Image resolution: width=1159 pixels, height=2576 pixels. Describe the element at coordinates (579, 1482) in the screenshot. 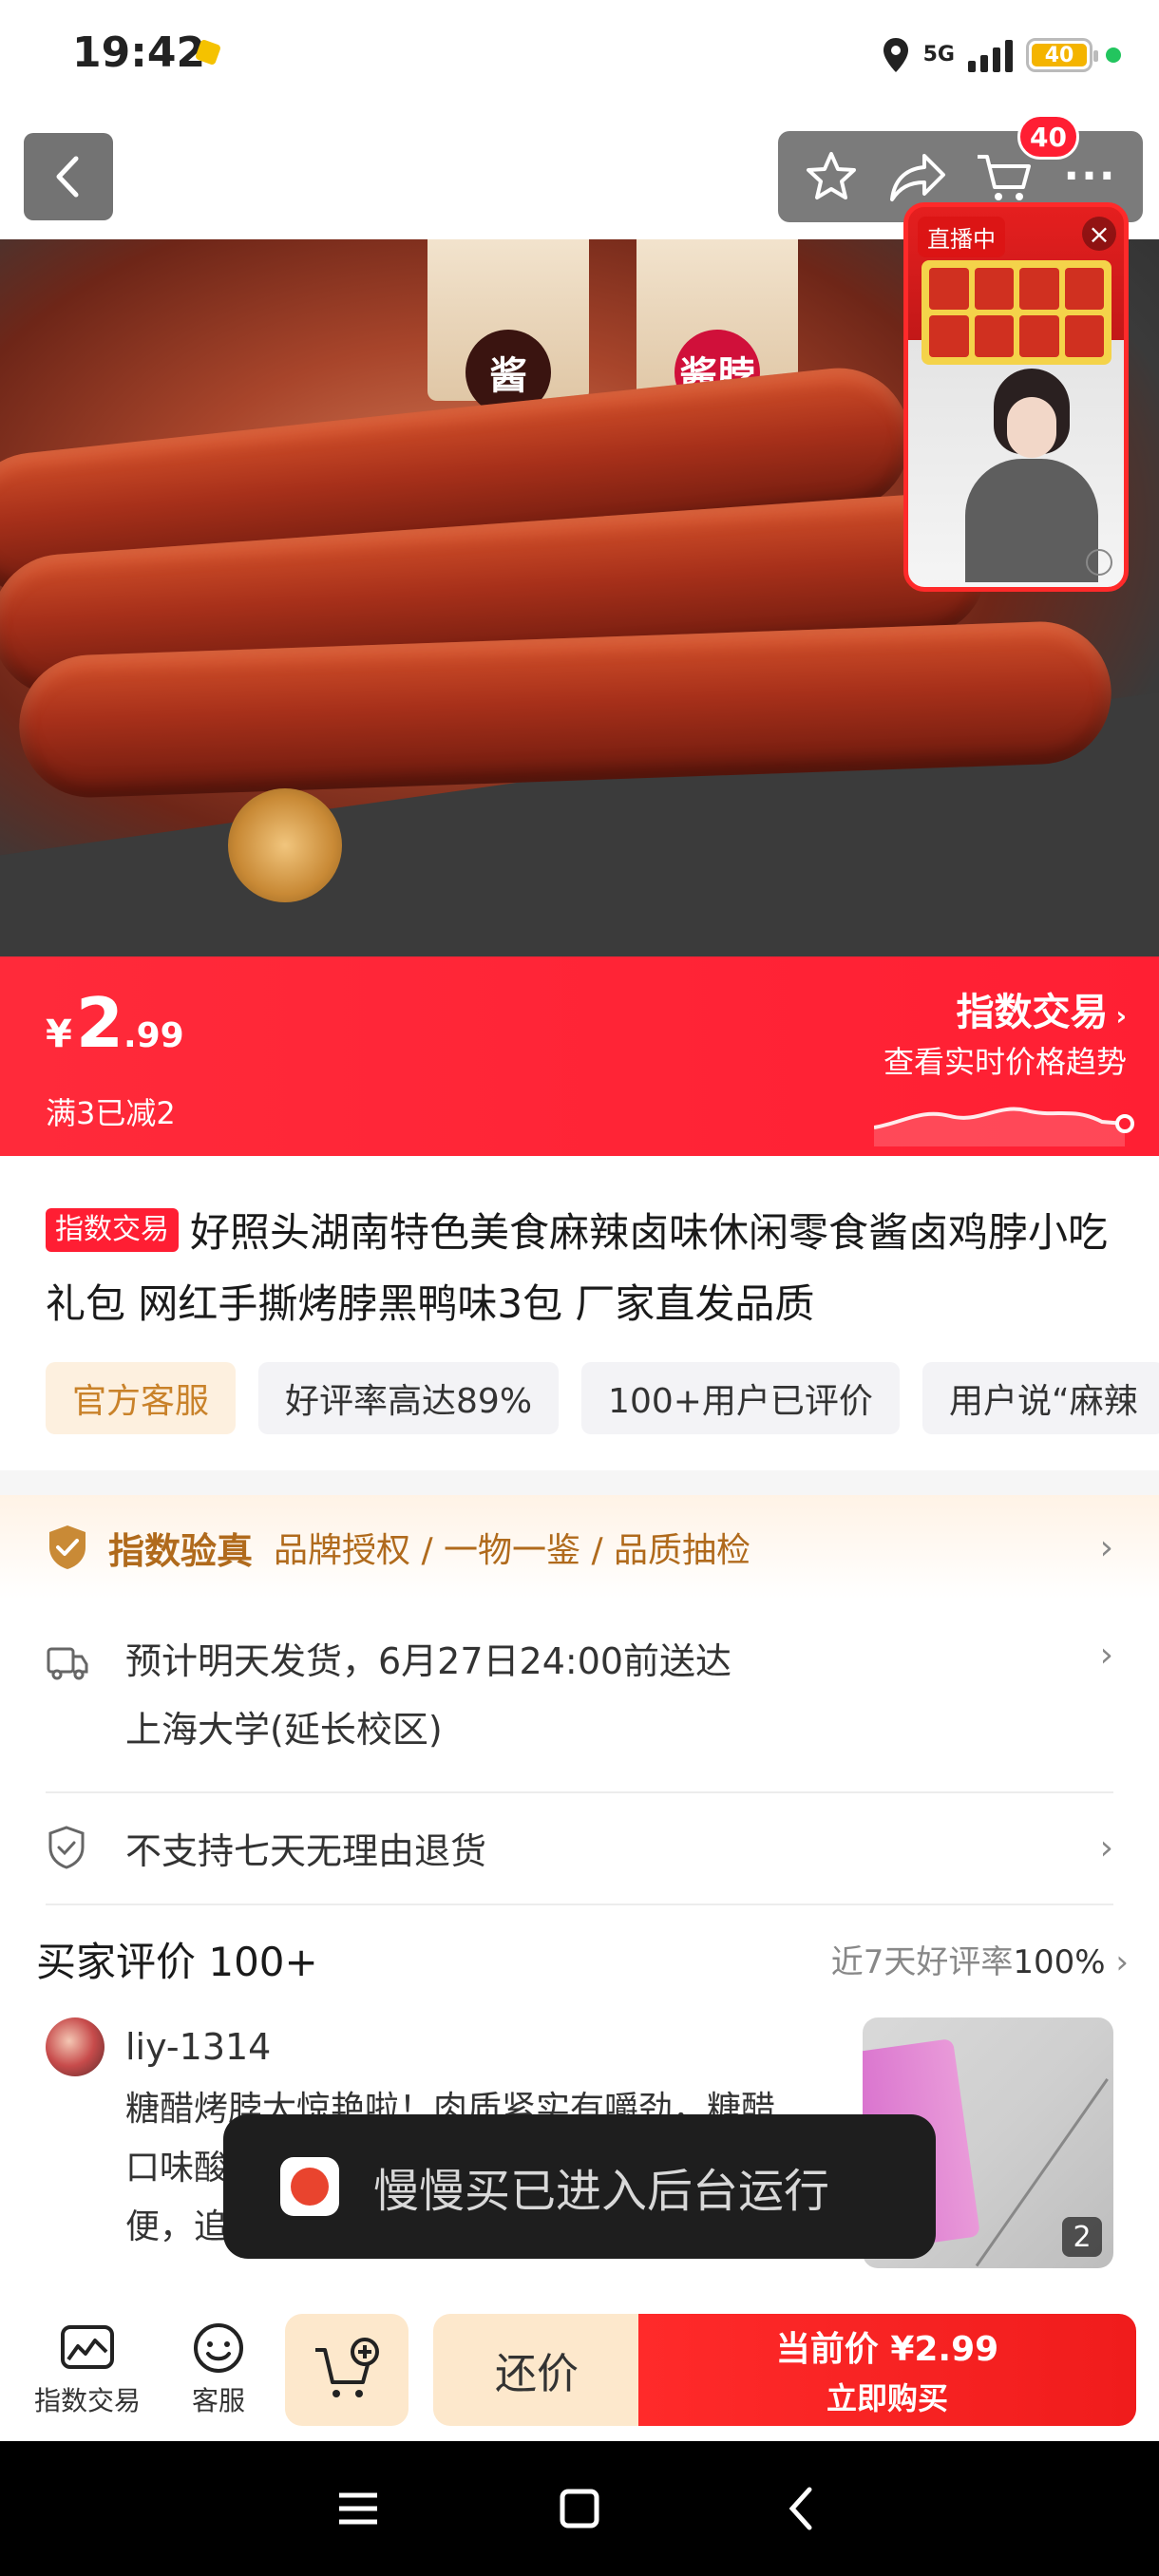

I see `section-divider` at that location.